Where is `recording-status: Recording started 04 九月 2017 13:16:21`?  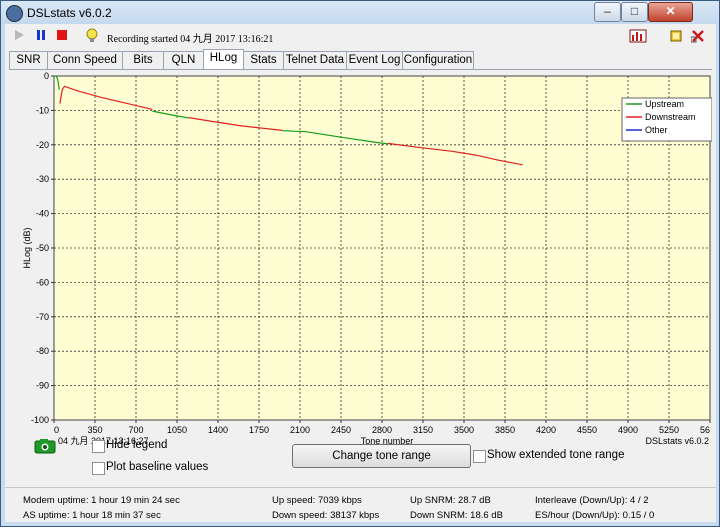
recording-status: Recording started 04 九月 2017 13:16:21 is located at coordinates (190, 39).